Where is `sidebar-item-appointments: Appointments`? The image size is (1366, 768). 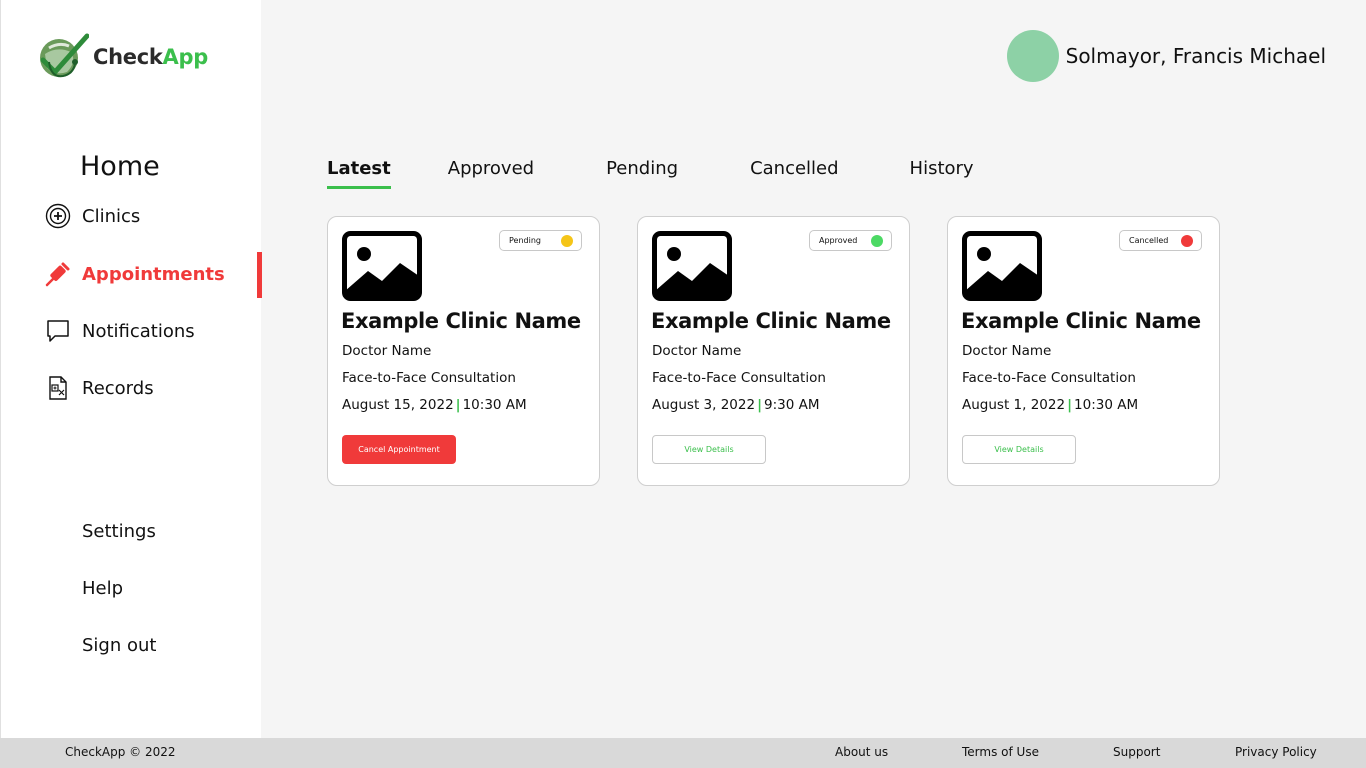
sidebar-item-appointments: Appointments is located at coordinates (135, 274).